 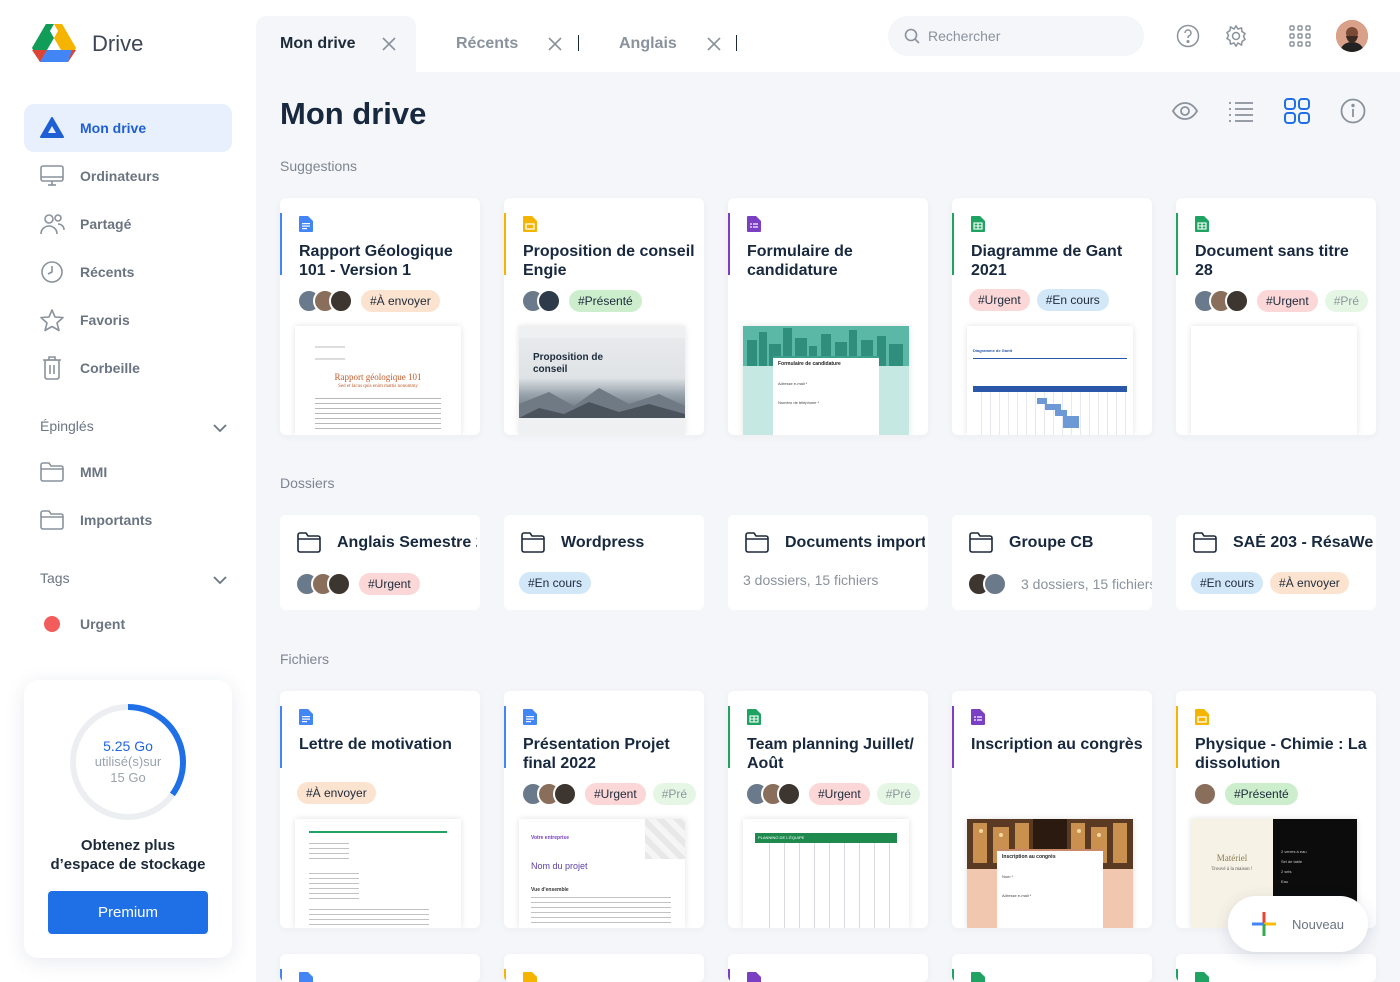 I want to click on apps-grid-icon, so click(x=1300, y=36).